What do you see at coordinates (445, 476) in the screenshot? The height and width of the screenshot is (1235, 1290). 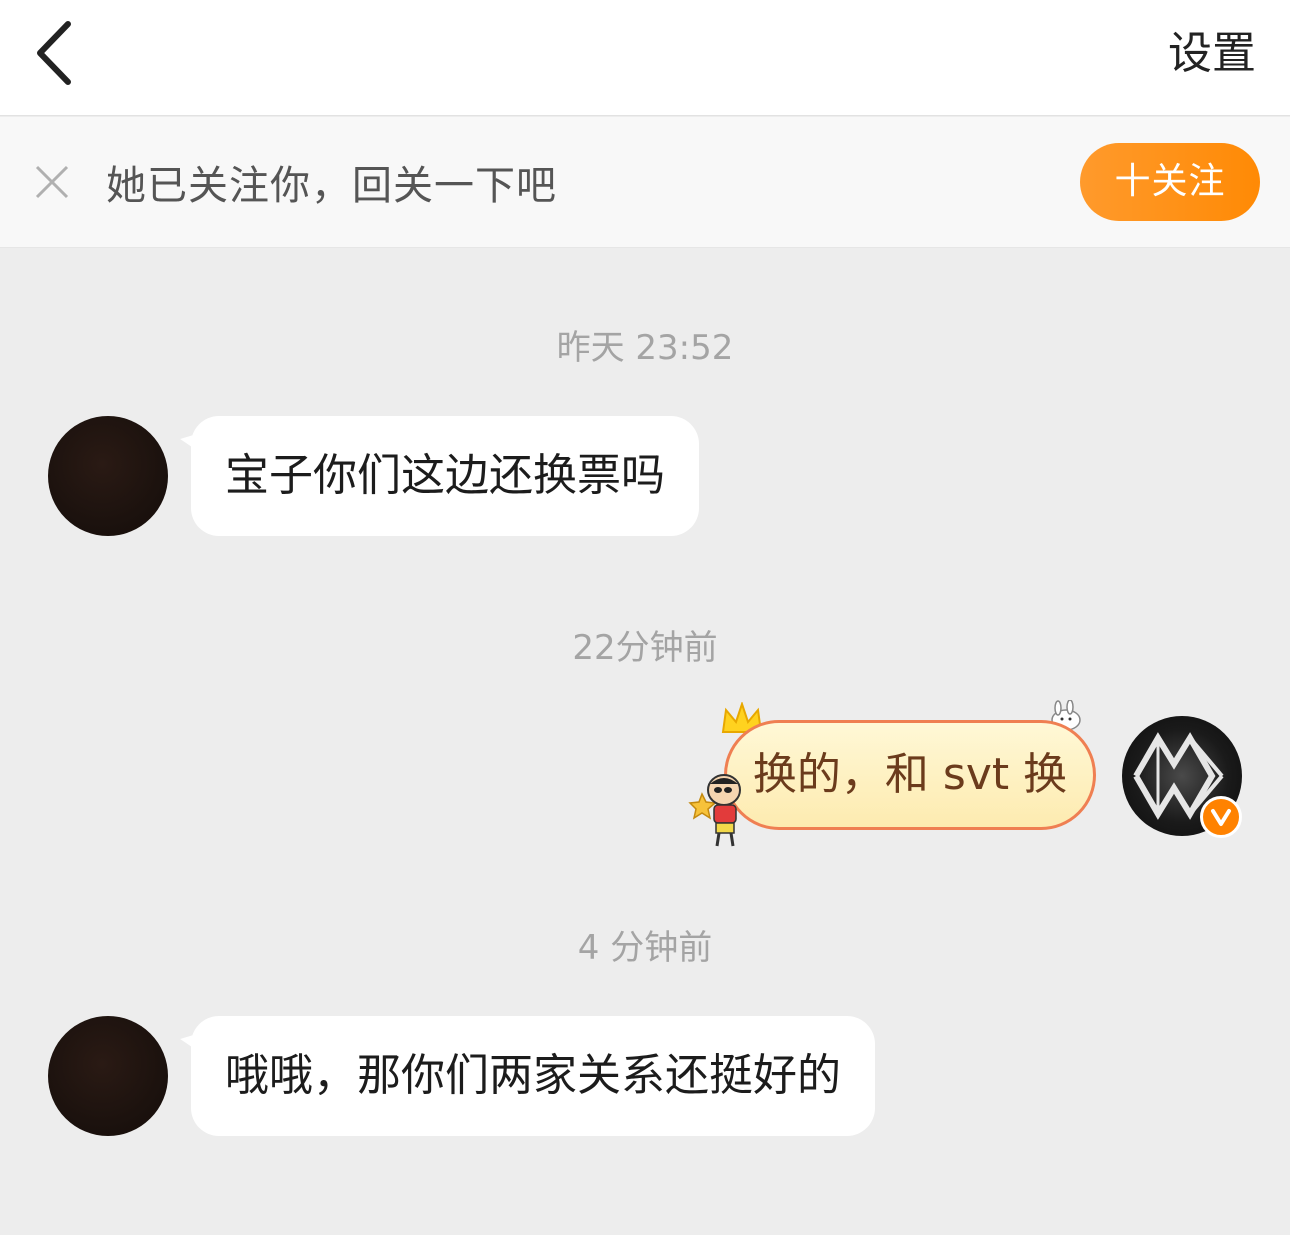 I see `incoming-message-bubble: 宝子你们这边还换票吗` at bounding box center [445, 476].